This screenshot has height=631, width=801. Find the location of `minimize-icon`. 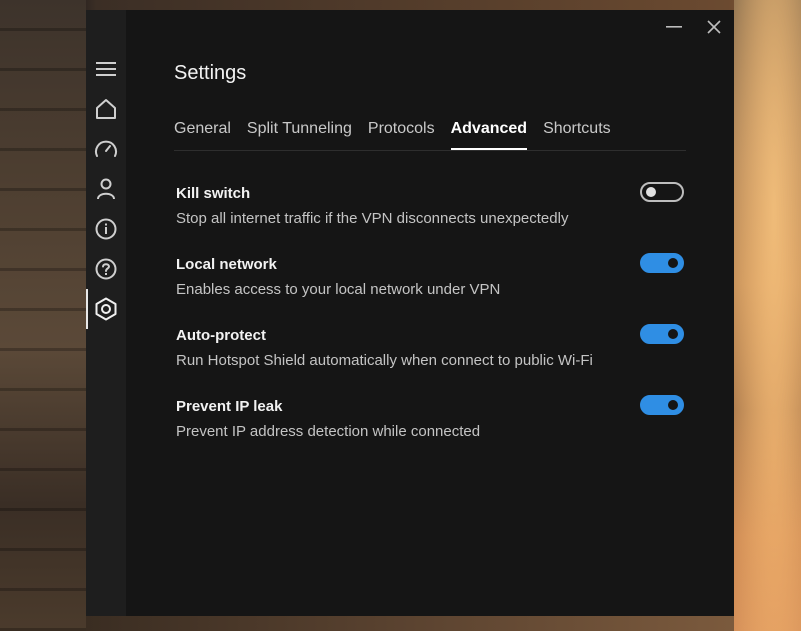

minimize-icon is located at coordinates (674, 29).